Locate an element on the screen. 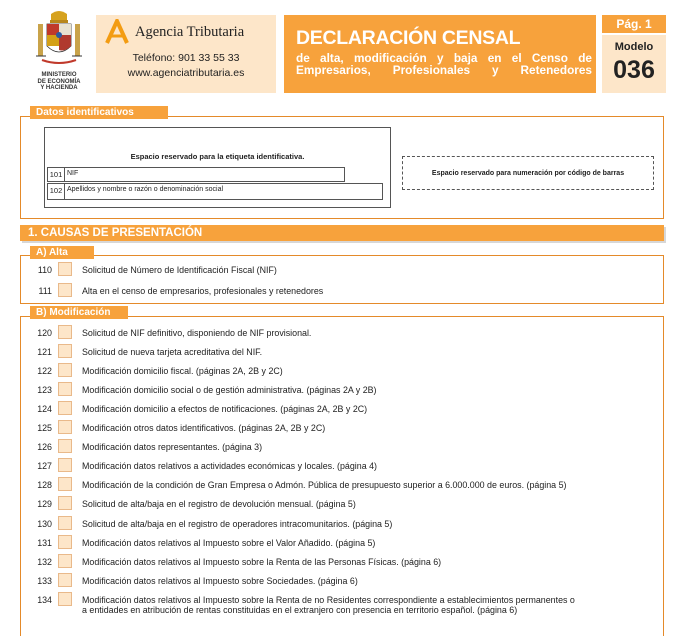 This screenshot has height=636, width=680. section-title: 1. CAUSAS DE PRESENTACIÓN is located at coordinates (342, 233).